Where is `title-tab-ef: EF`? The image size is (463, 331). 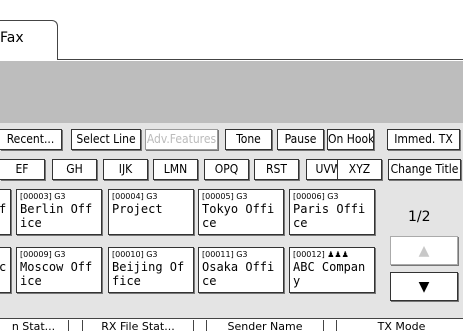 title-tab-ef: EF is located at coordinates (22, 169).